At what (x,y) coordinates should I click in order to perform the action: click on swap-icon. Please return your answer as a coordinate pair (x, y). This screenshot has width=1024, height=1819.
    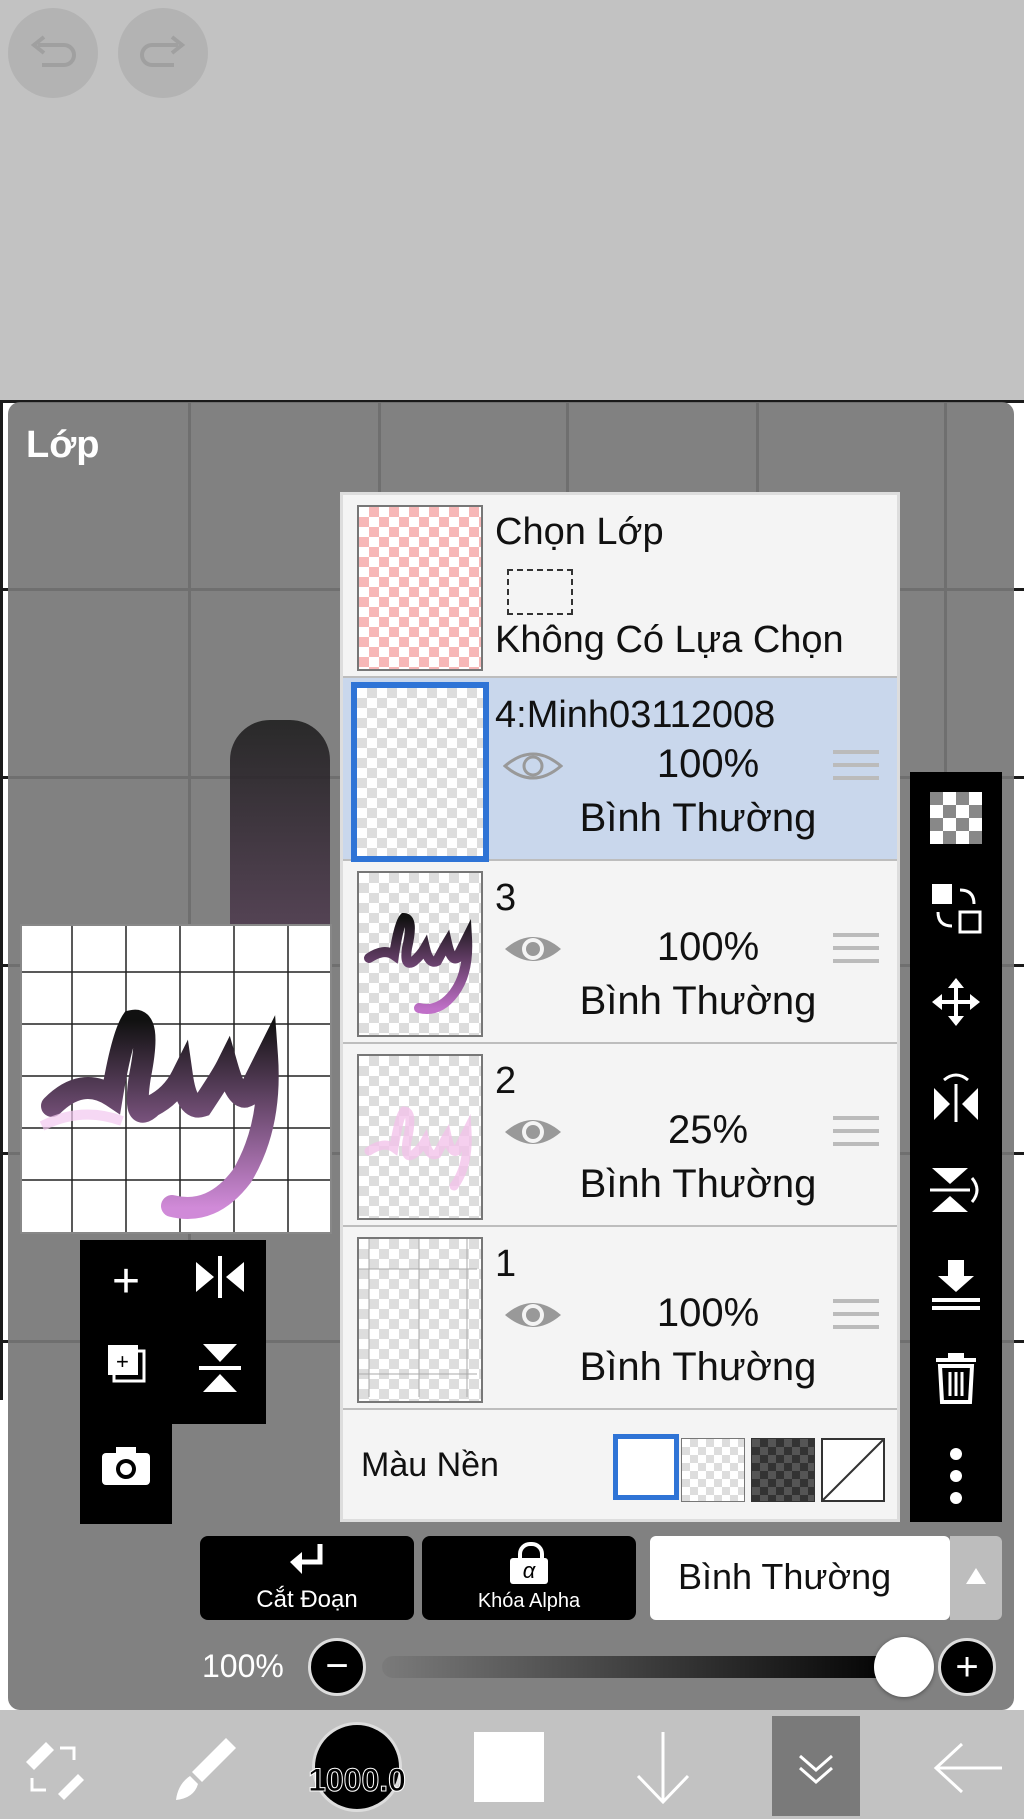
    Looking at the image, I should click on (957, 909).